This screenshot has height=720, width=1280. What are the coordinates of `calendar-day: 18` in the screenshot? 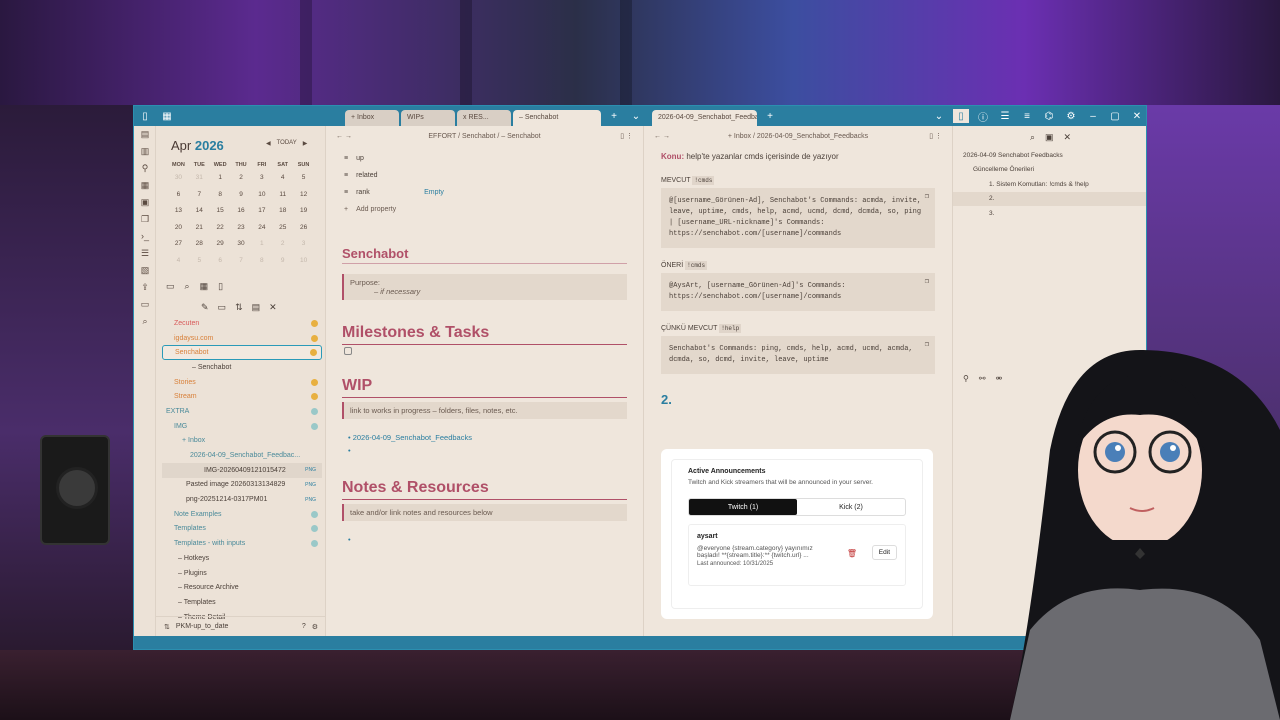 It's located at (282, 215).